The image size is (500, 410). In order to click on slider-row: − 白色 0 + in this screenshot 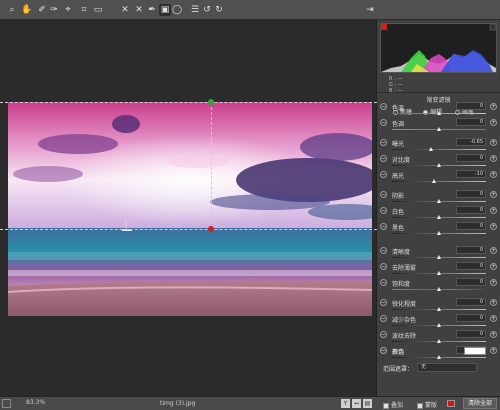, I will do `click(438, 214)`.